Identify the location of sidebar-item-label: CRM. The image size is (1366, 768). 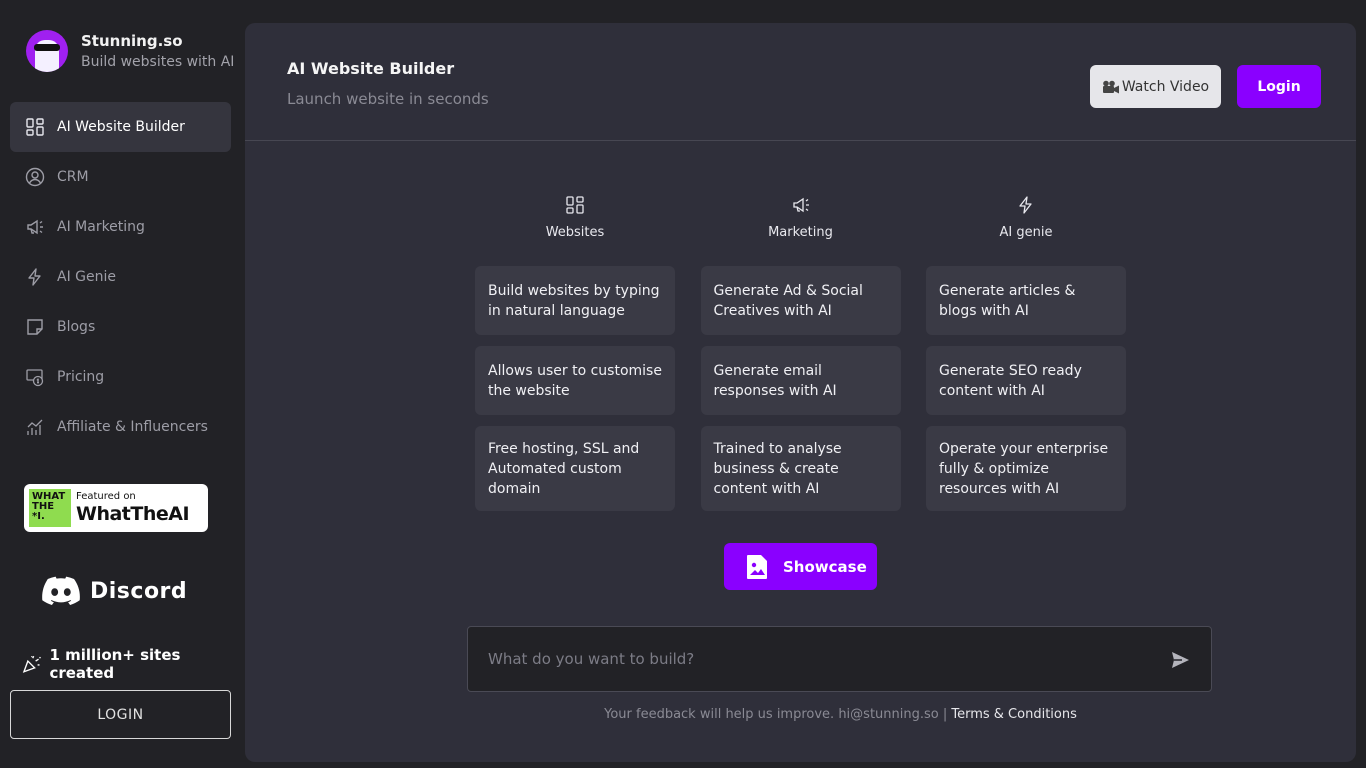
(73, 177).